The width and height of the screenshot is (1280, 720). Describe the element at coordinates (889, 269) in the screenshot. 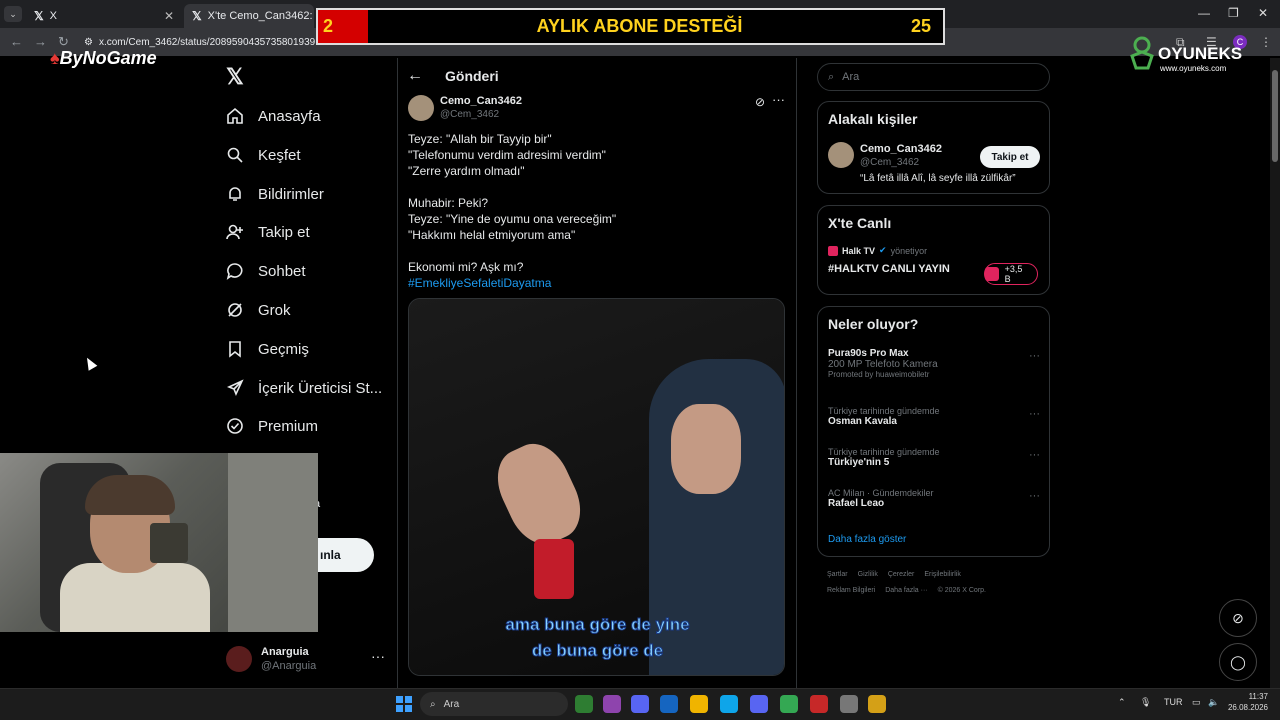

I see `live-stream-title: #HALKTV CANLI YAYIN` at that location.